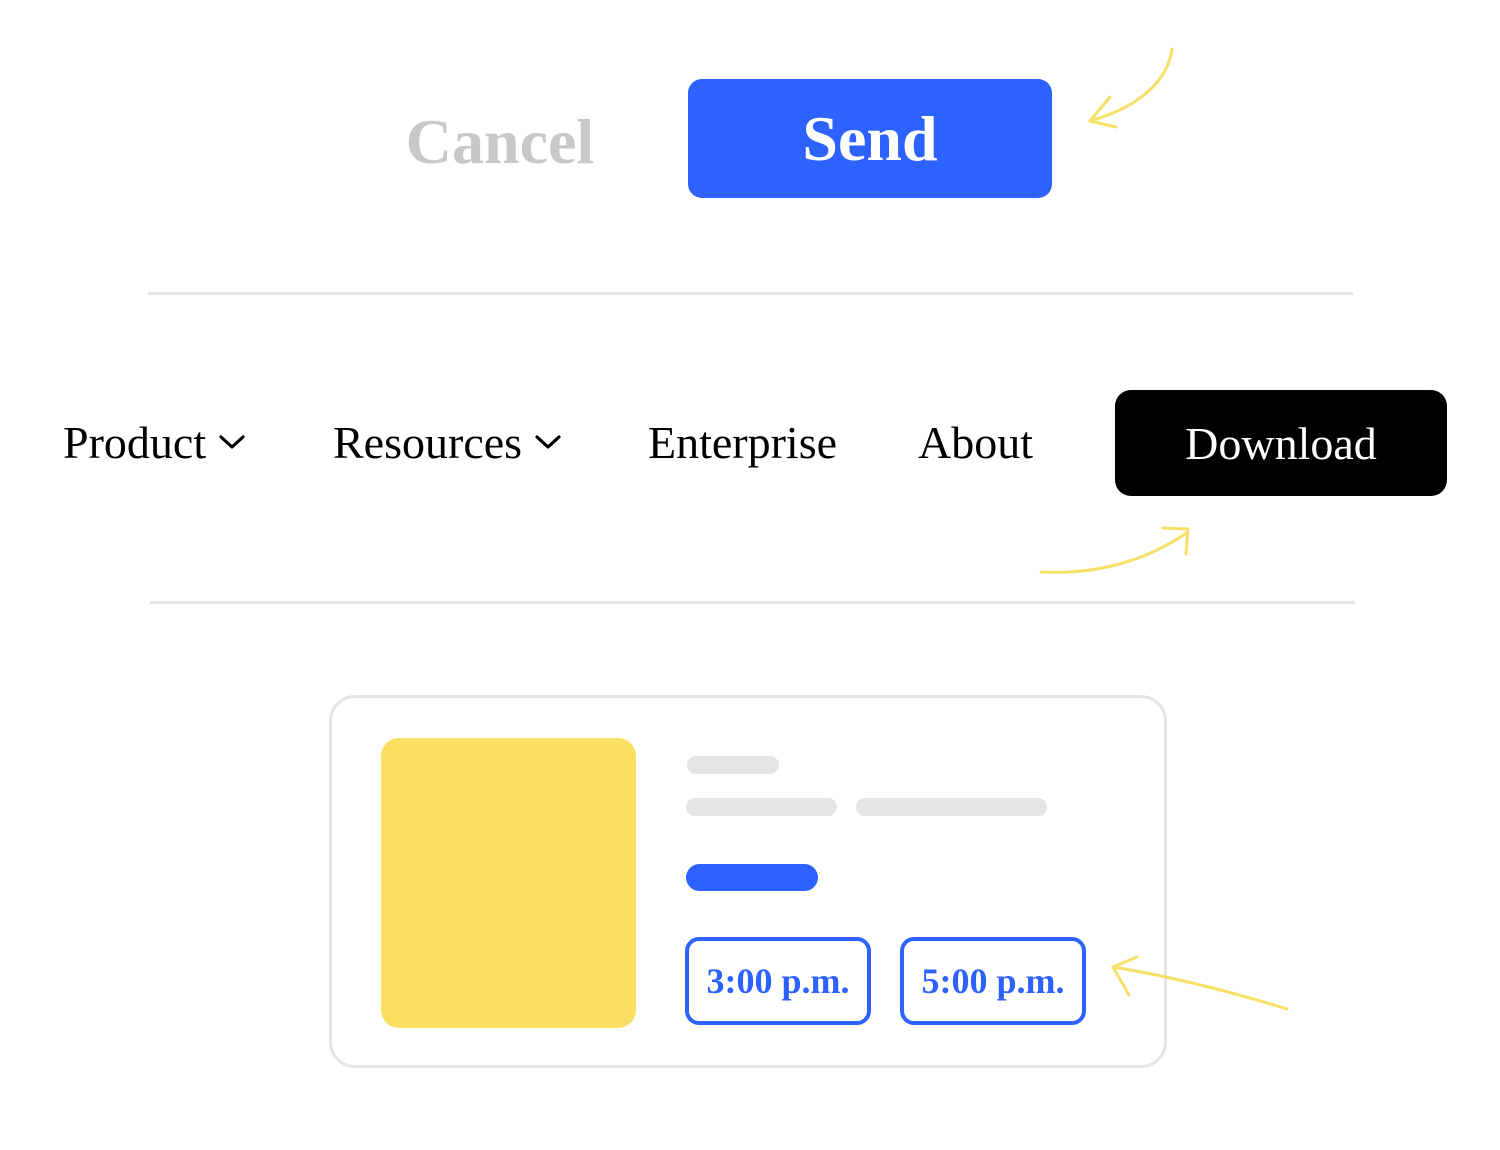 This screenshot has width=1500, height=1150. I want to click on nav-item-label: Resources, so click(428, 442).